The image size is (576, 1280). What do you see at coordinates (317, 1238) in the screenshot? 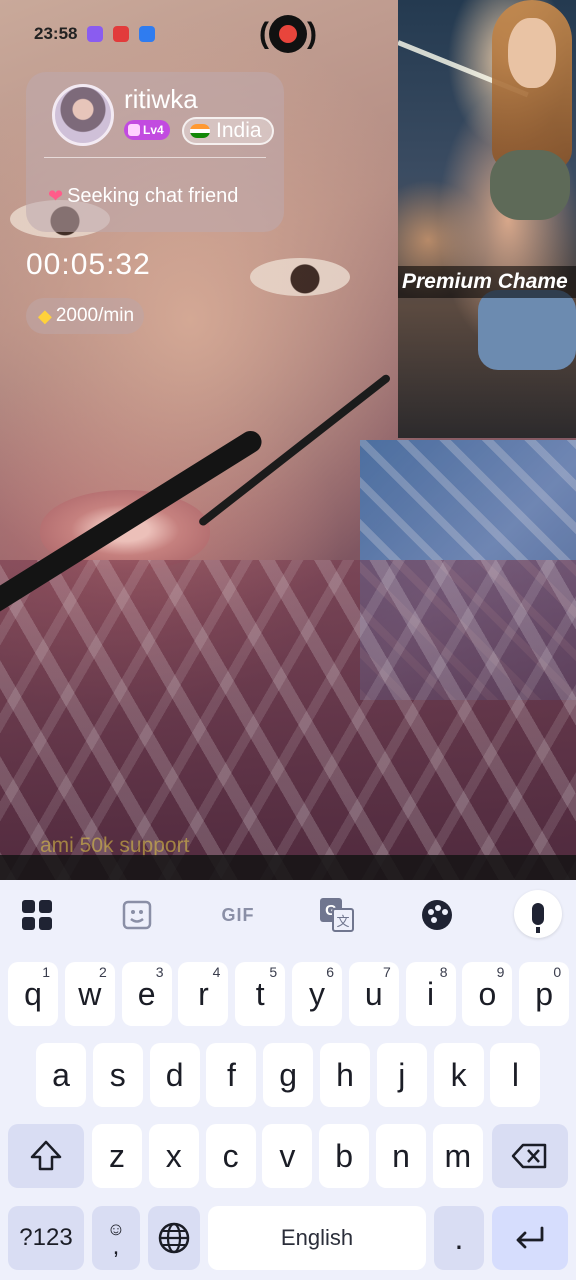
I see `space-key: English` at bounding box center [317, 1238].